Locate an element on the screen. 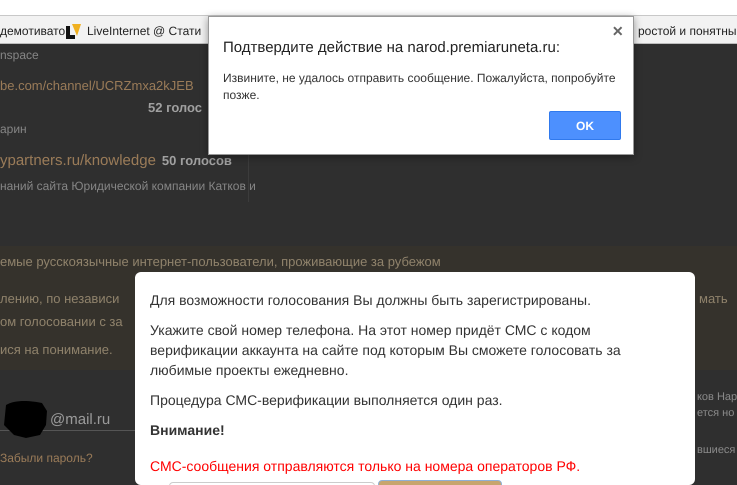  modal-text: Процедура СМС-верификации выполняется один раз. is located at coordinates (327, 400).